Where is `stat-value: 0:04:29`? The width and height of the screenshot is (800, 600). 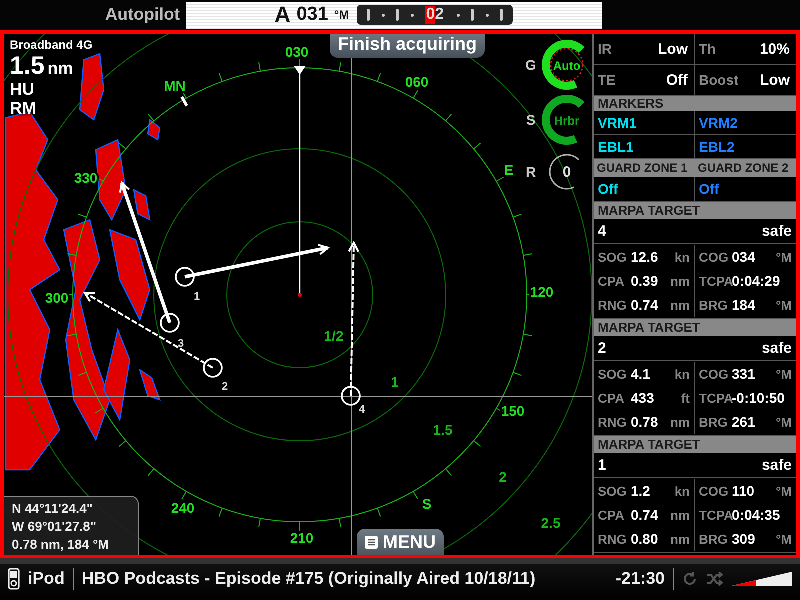 stat-value: 0:04:29 is located at coordinates (757, 281).